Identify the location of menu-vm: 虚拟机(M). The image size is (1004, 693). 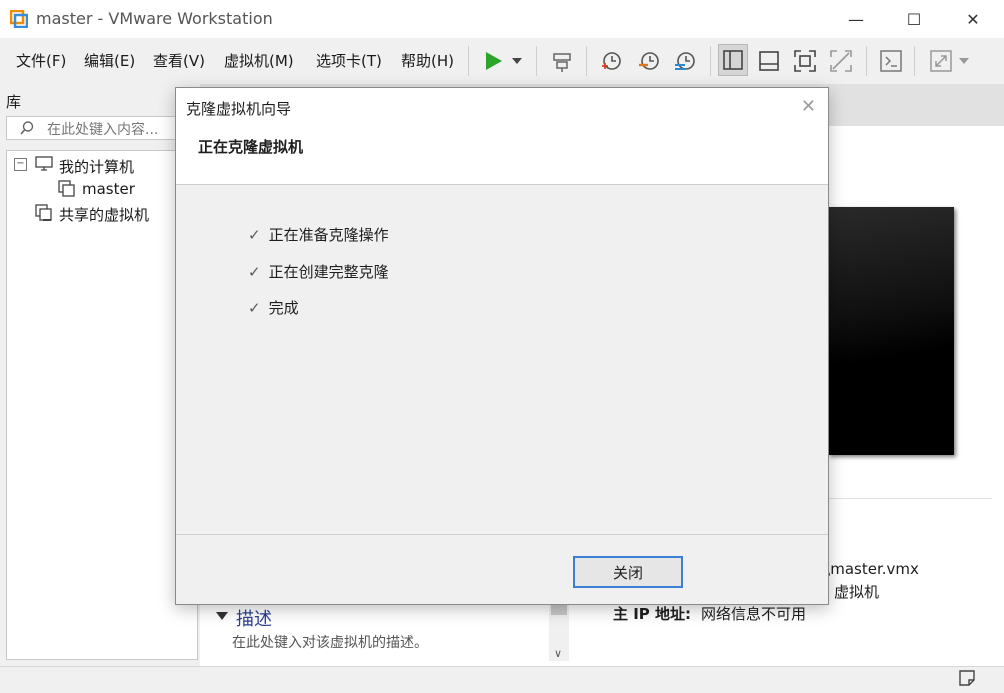
(259, 60).